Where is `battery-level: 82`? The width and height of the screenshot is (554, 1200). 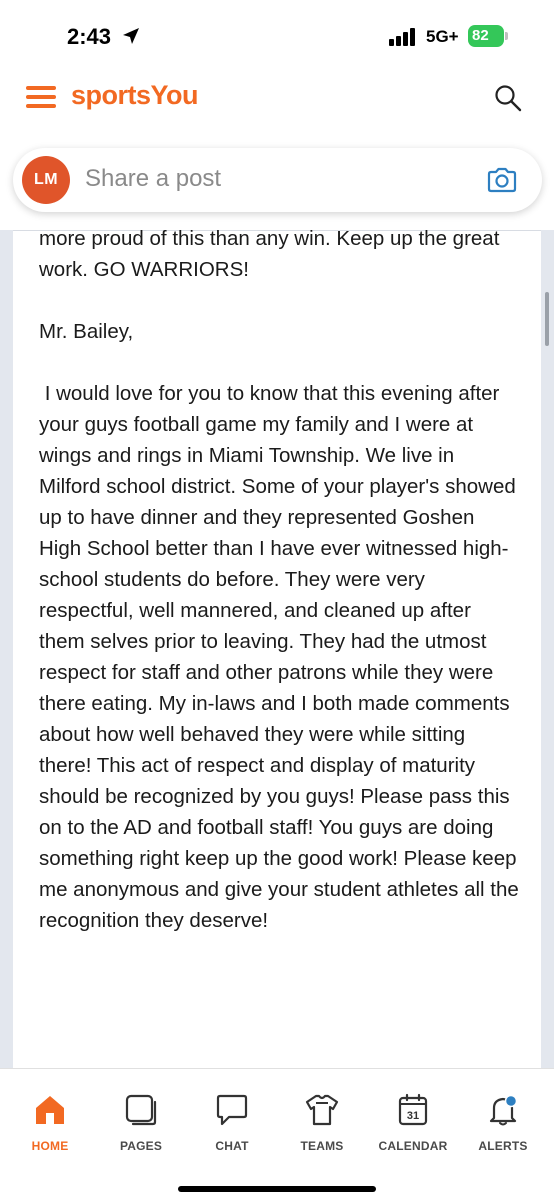 battery-level: 82 is located at coordinates (486, 36).